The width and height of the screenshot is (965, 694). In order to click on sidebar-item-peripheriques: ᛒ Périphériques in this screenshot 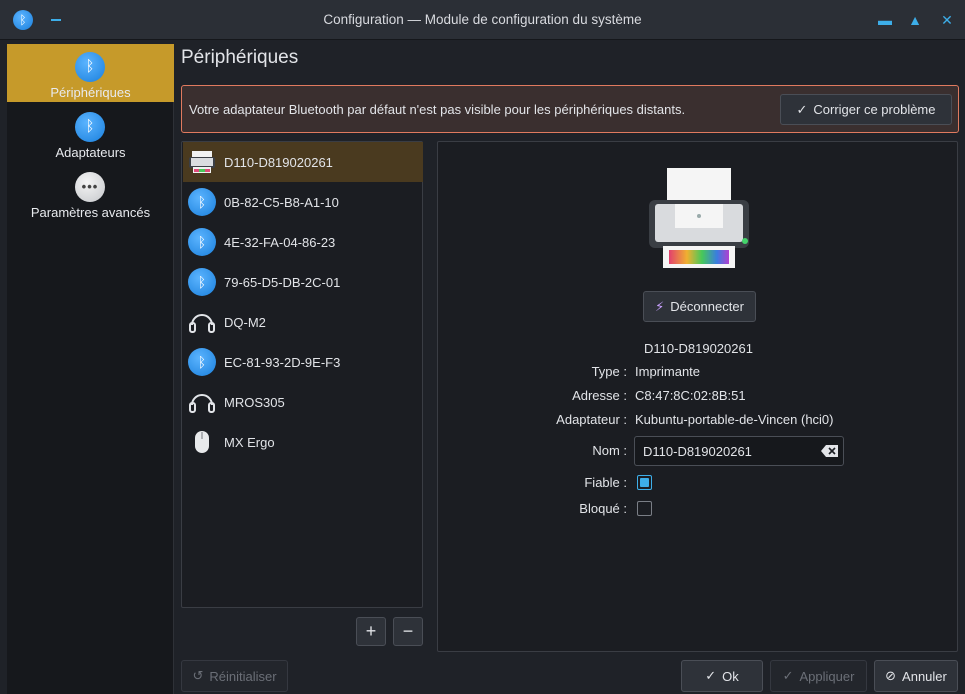, I will do `click(90, 73)`.